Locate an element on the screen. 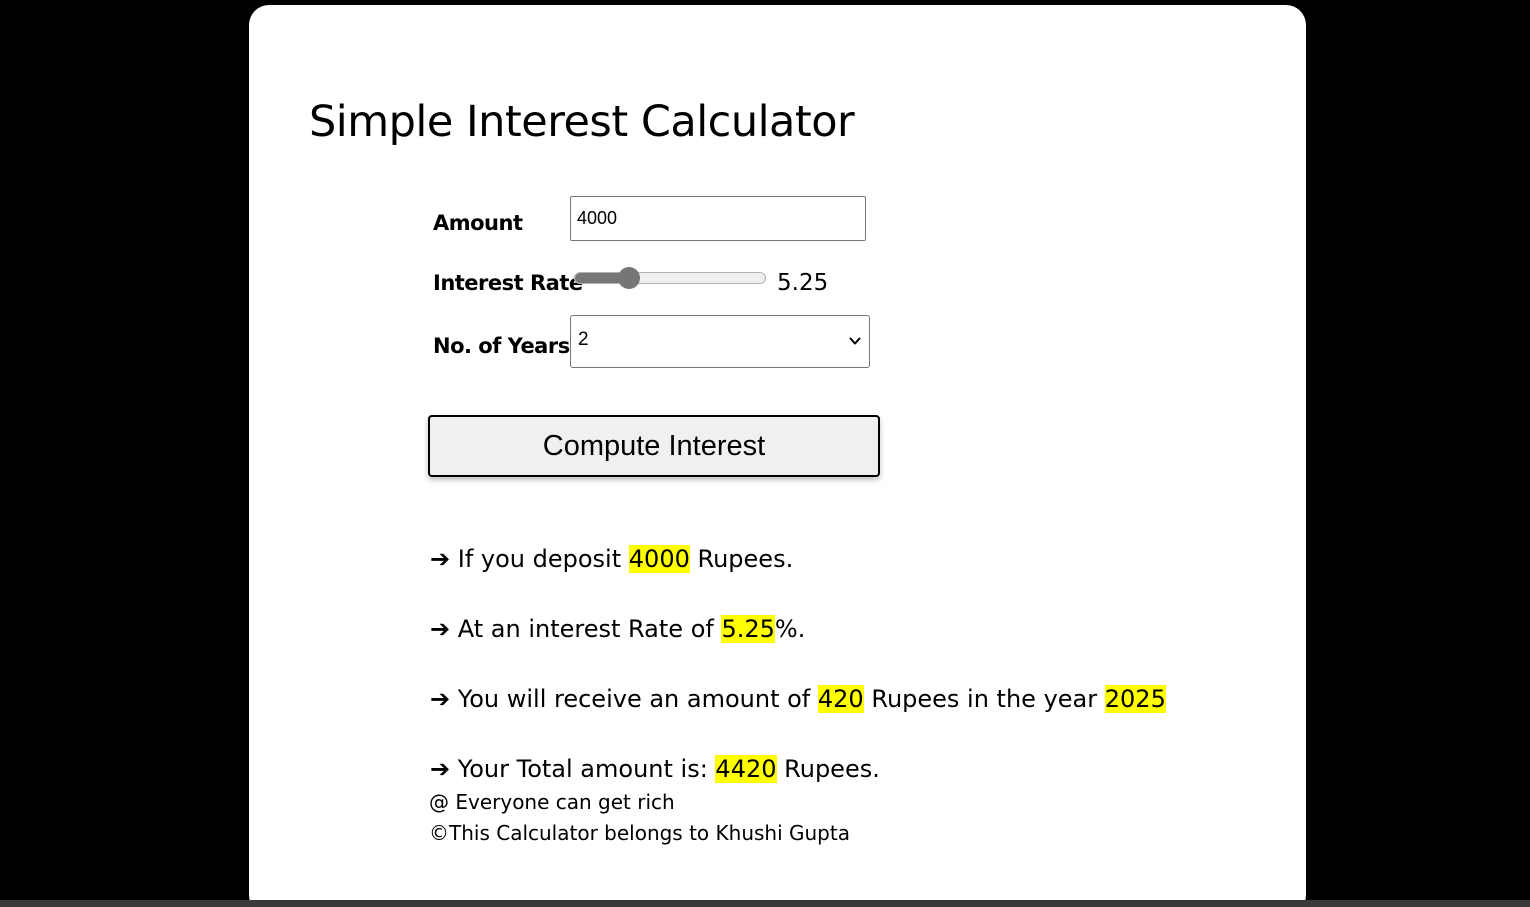 The width and height of the screenshot is (1530, 907). amount-label: Amount is located at coordinates (478, 223).